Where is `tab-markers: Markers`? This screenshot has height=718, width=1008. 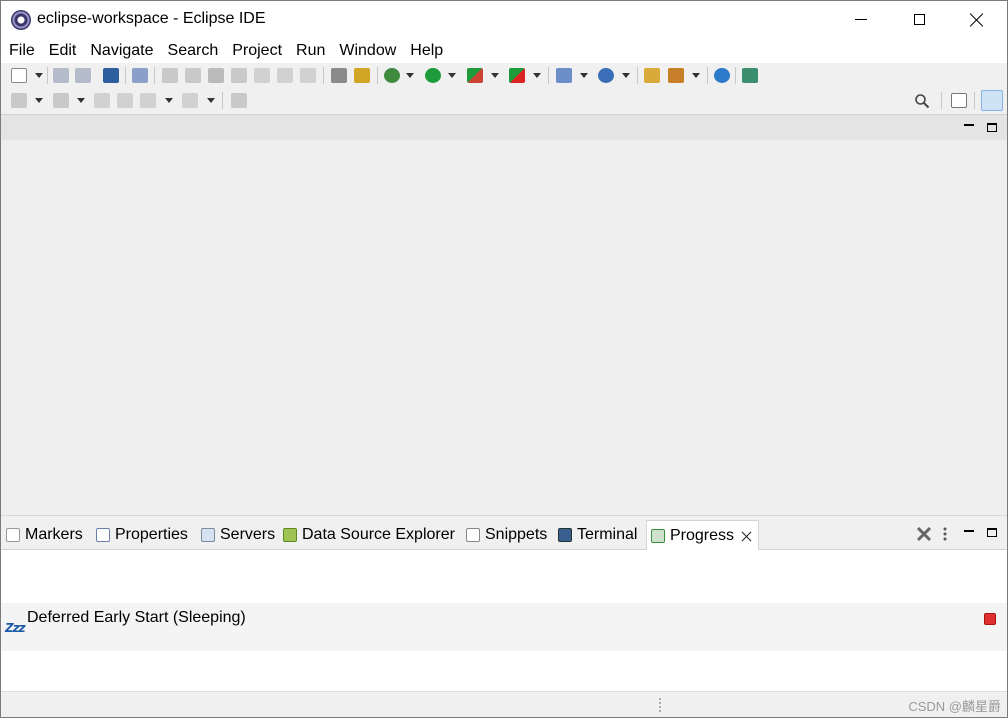
tab-markers: Markers is located at coordinates (44, 535).